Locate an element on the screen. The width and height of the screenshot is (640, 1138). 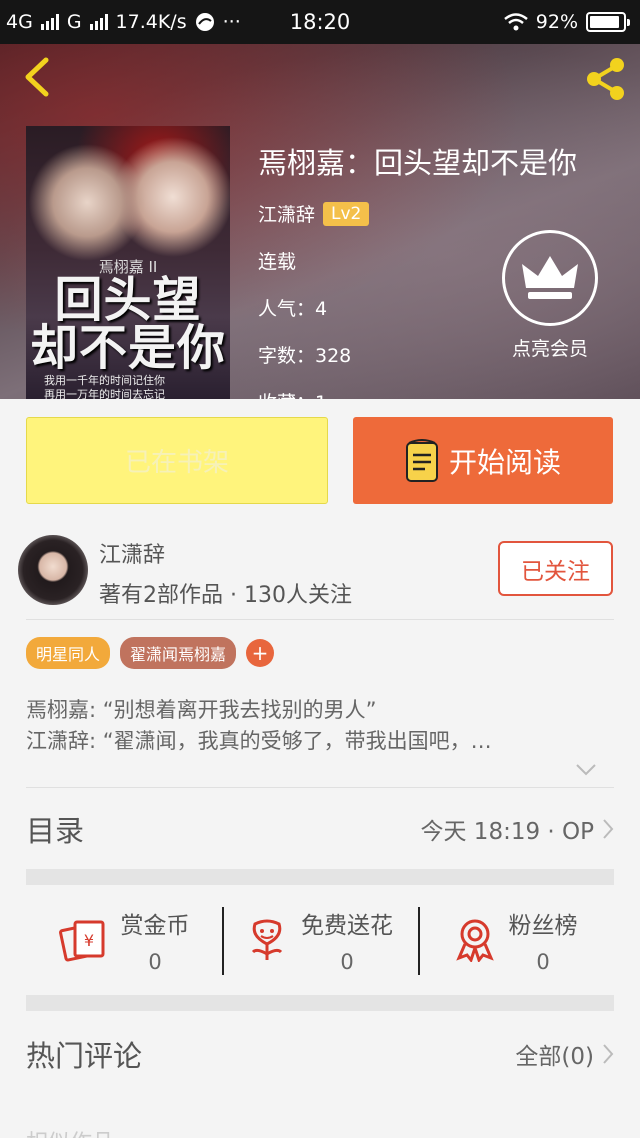
status-bar: 4G G 17.4K/s ··· 18:20 92% is located at coordinates (320, 22).